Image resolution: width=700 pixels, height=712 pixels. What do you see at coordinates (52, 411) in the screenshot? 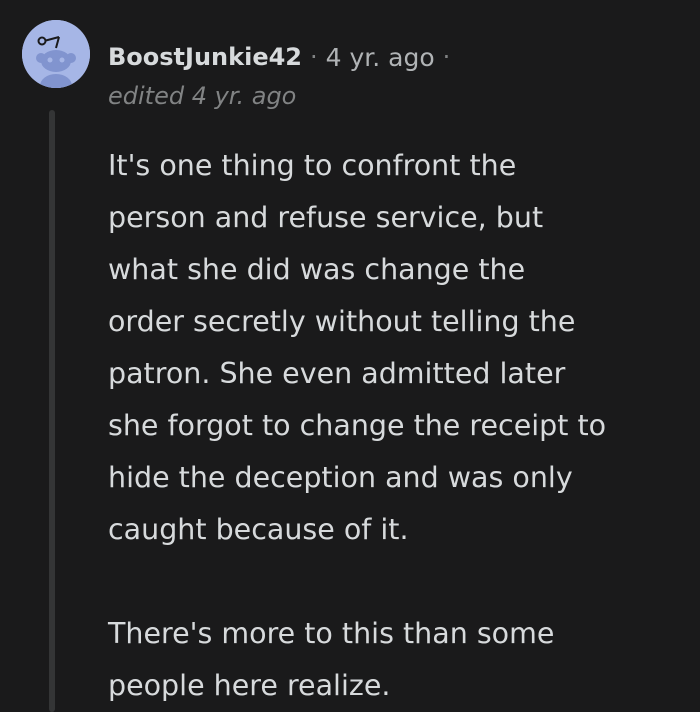
I see `thread-collapse-line` at bounding box center [52, 411].